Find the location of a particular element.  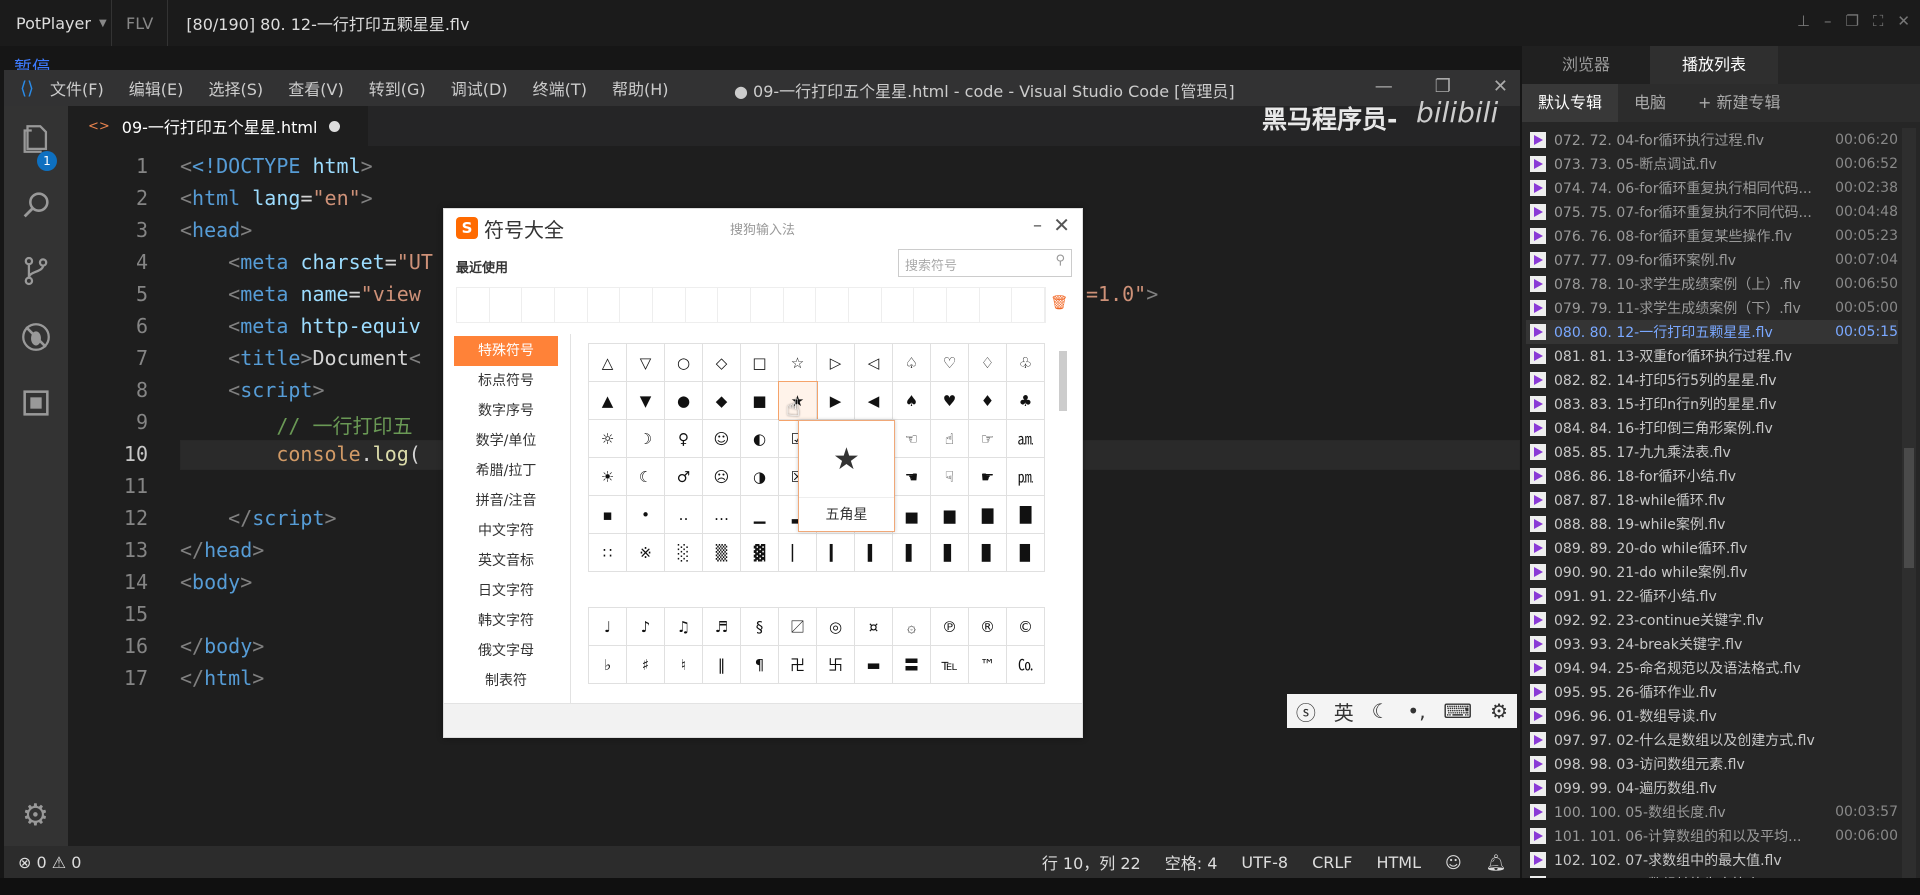

playlist-item: 097. 97. 02-什么是数组以及创建方式.flv is located at coordinates (1712, 740).